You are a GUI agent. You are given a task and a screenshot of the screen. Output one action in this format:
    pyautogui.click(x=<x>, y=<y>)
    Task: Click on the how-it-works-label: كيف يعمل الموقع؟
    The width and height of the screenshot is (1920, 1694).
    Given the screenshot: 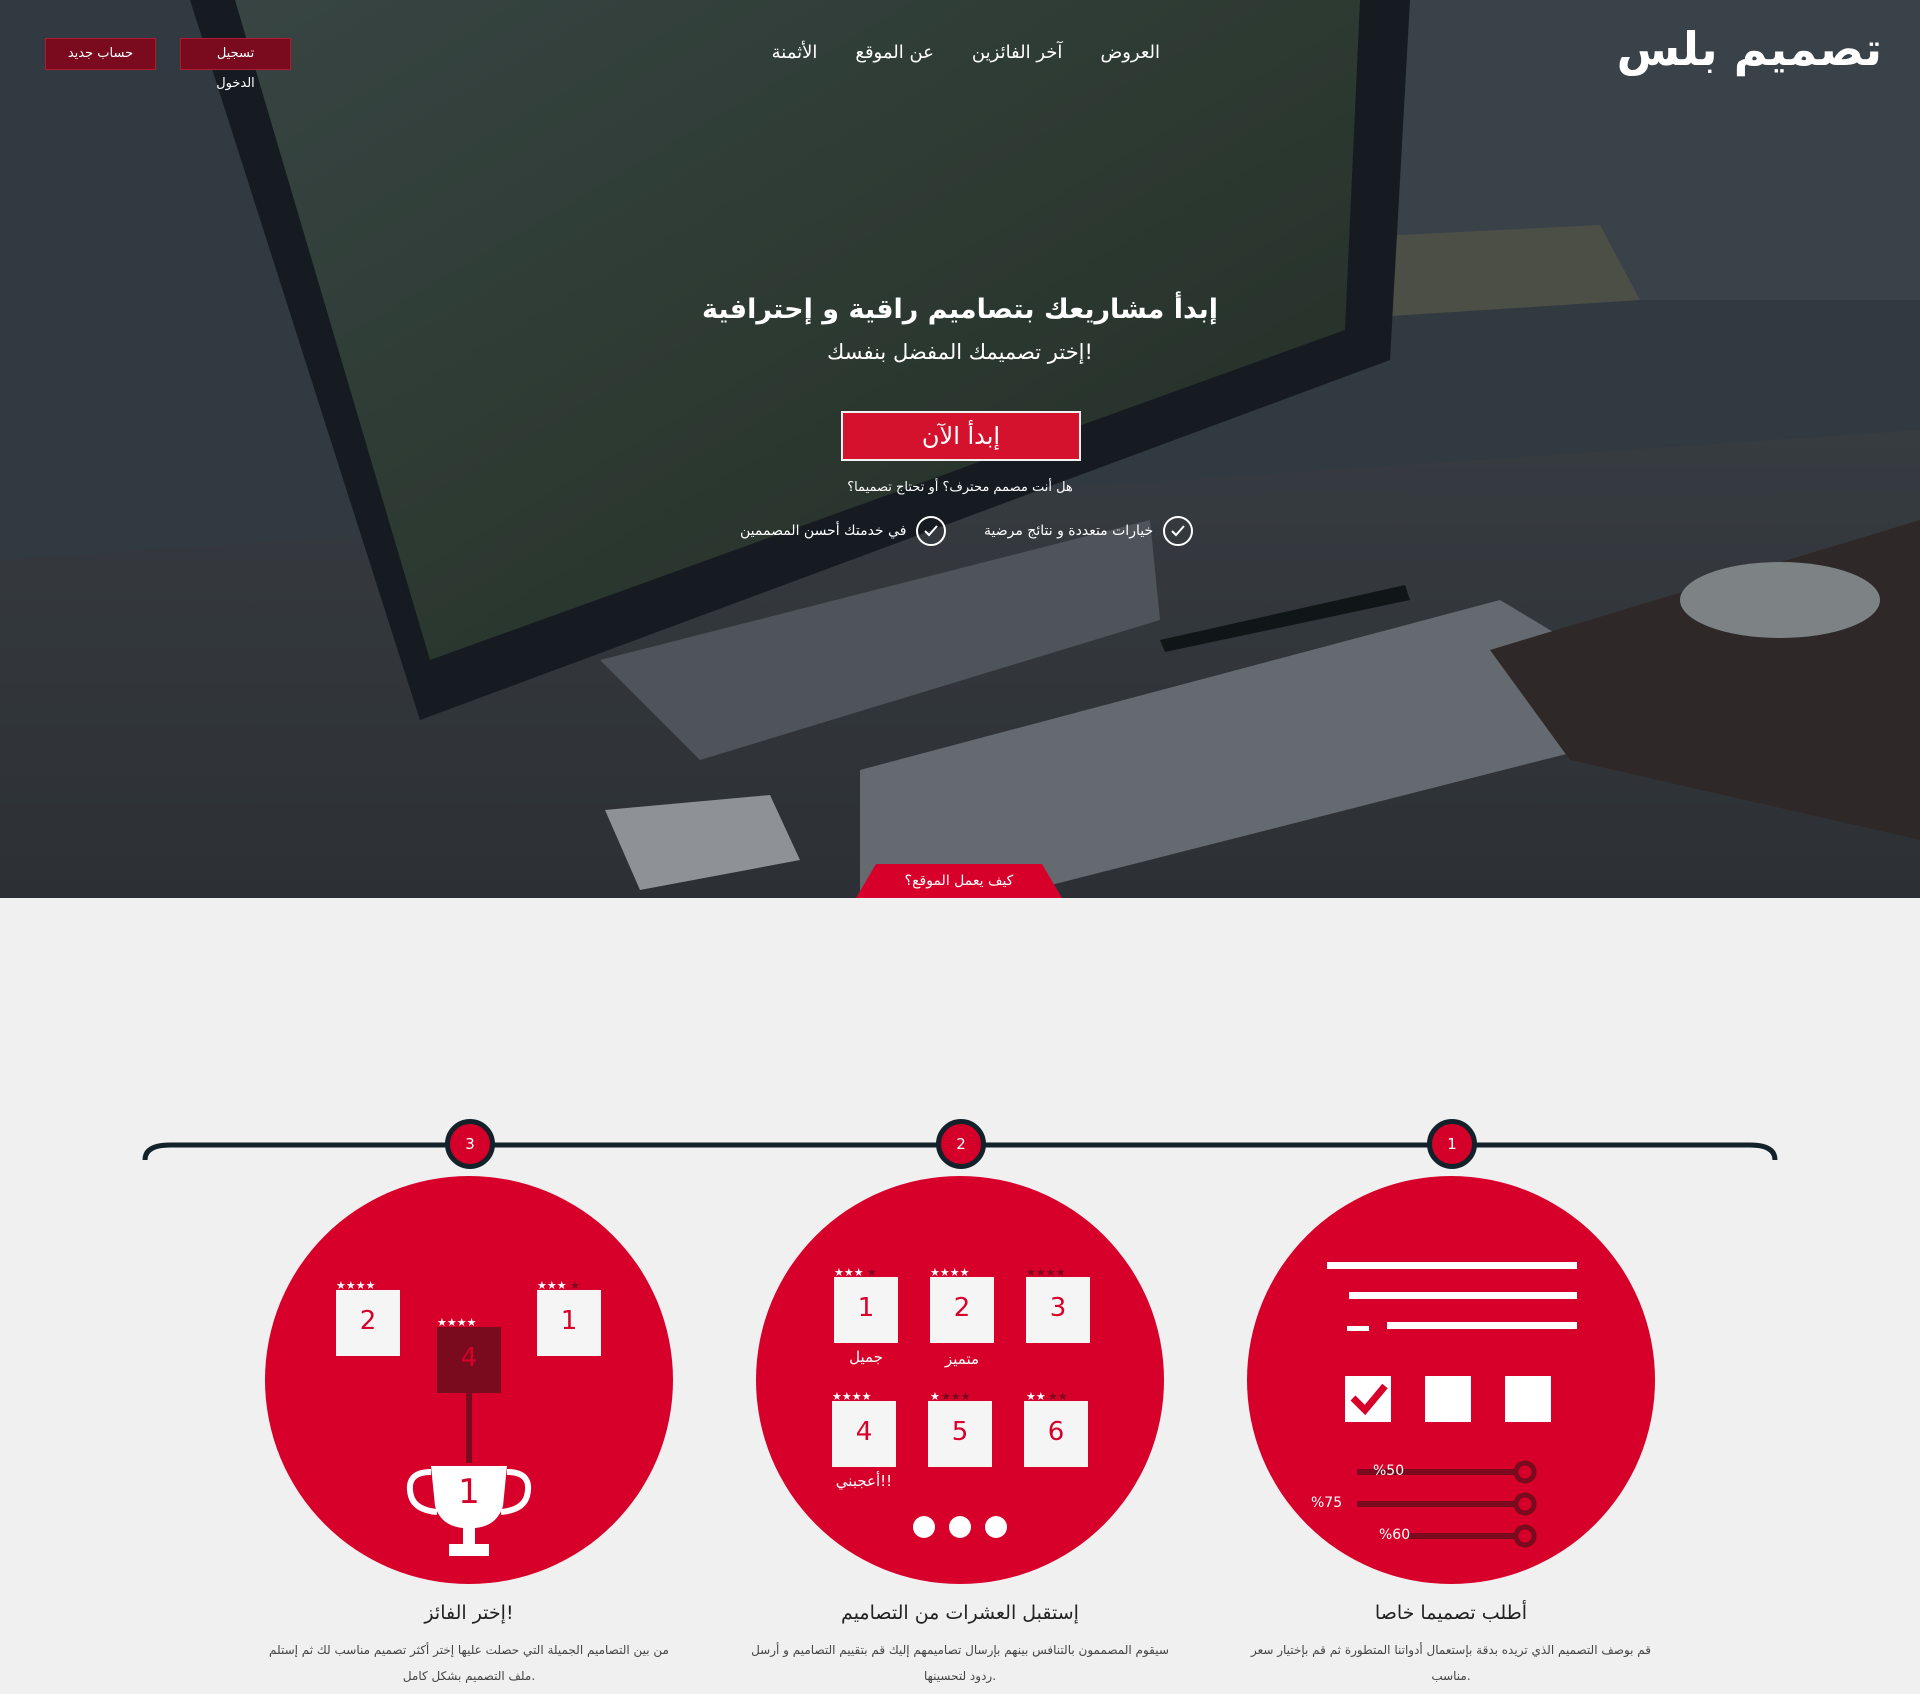 What is the action you would take?
    pyautogui.click(x=959, y=881)
    